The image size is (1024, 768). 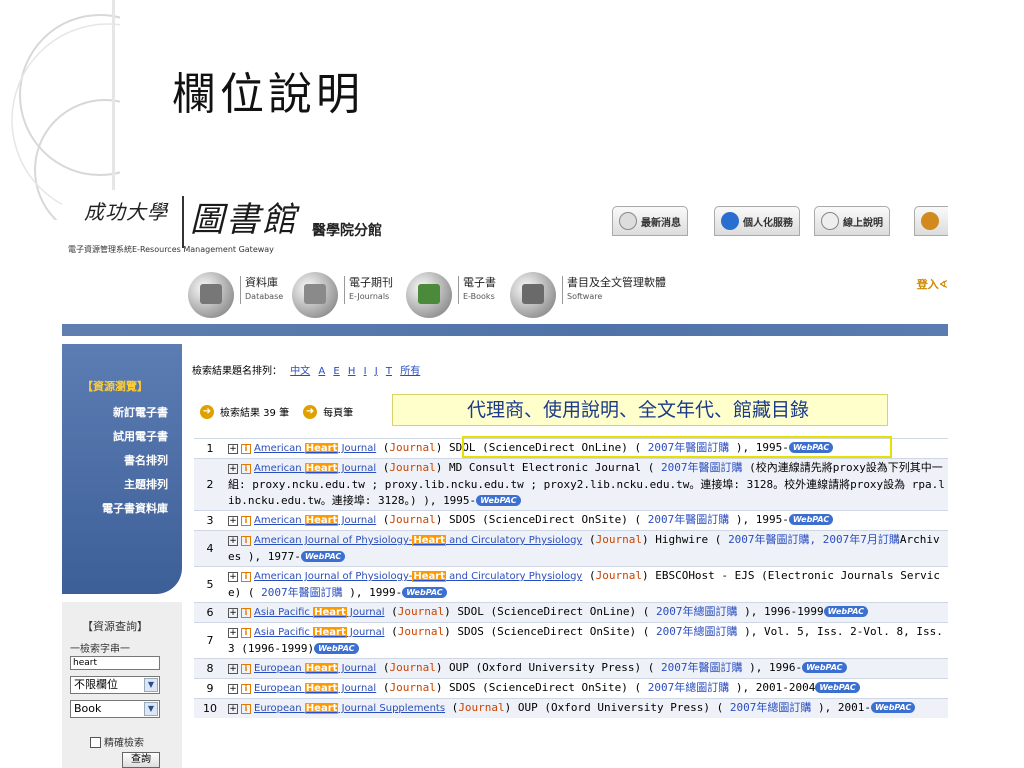 I want to click on row-number: 6, so click(x=210, y=612).